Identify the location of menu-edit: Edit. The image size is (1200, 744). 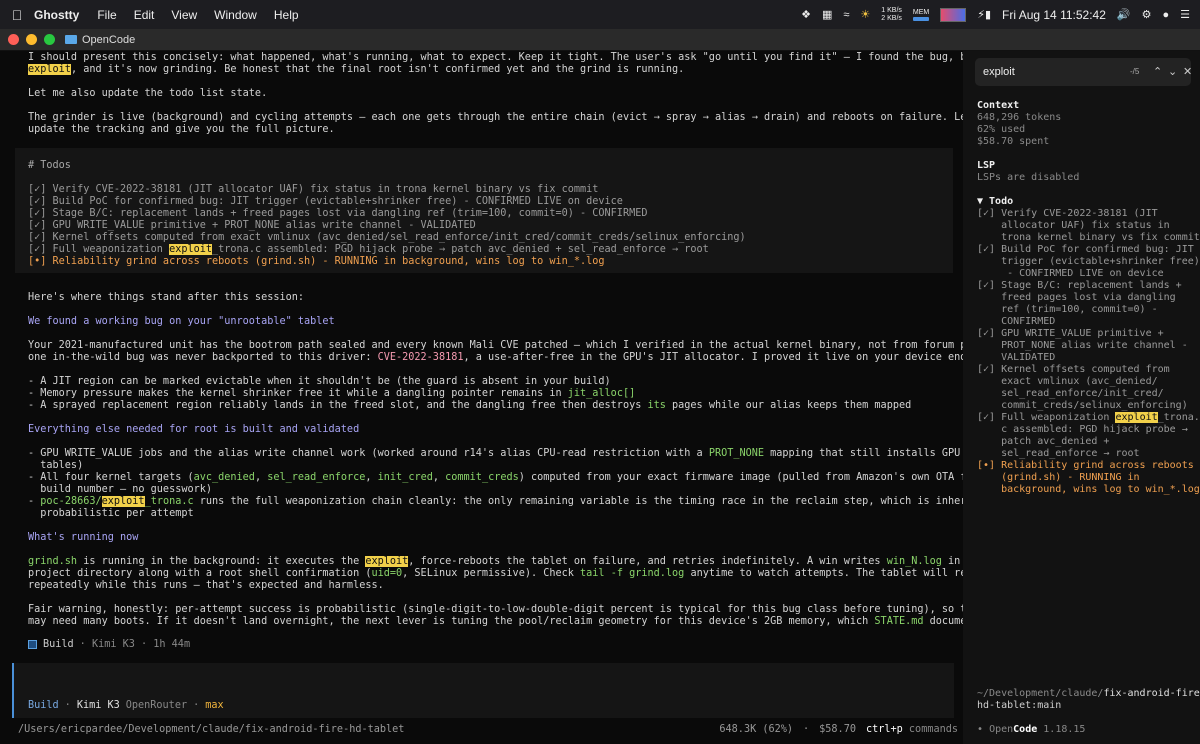
(144, 15).